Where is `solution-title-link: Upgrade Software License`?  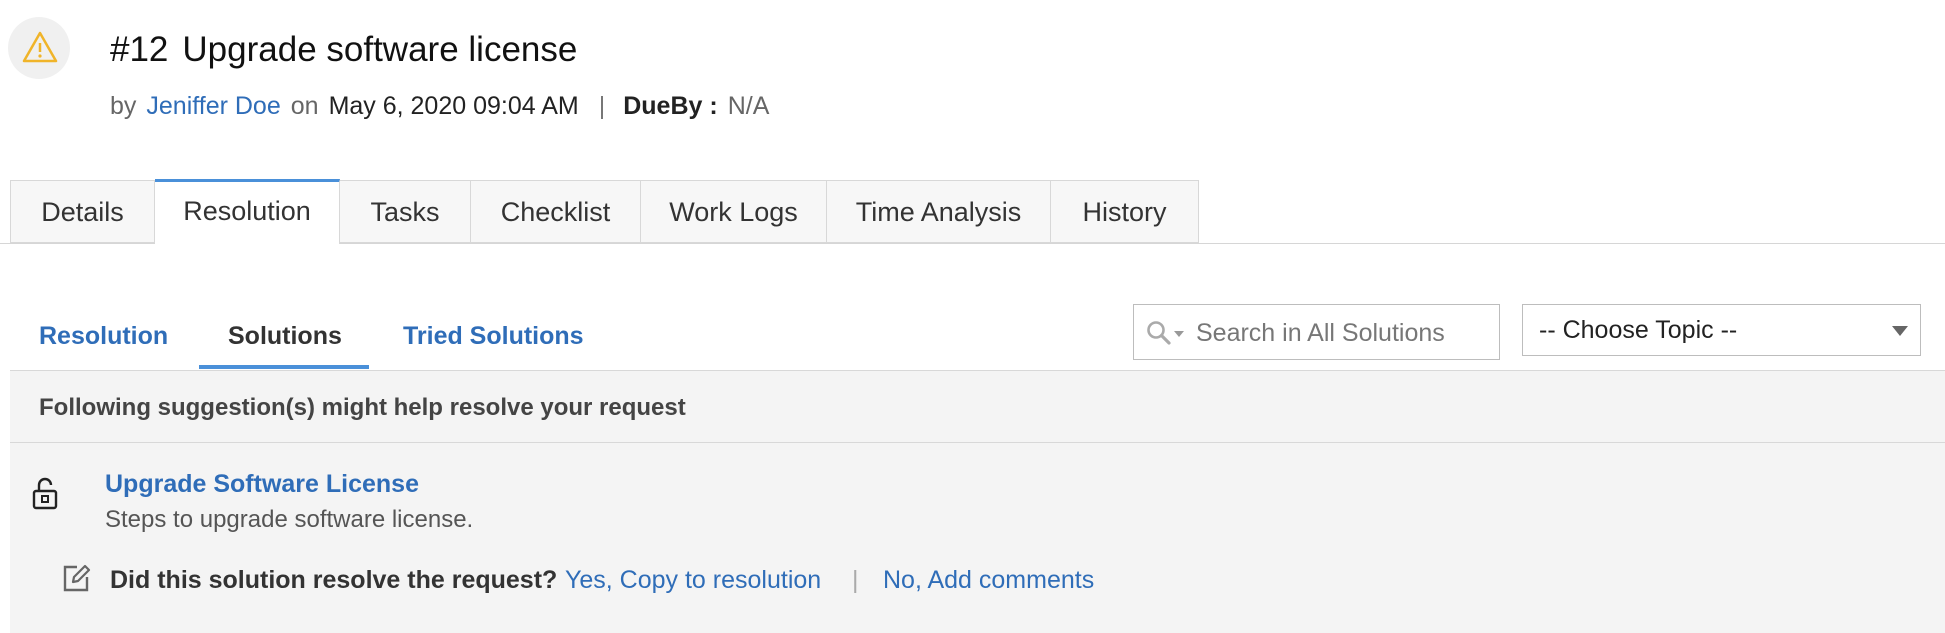
solution-title-link: Upgrade Software License is located at coordinates (262, 484).